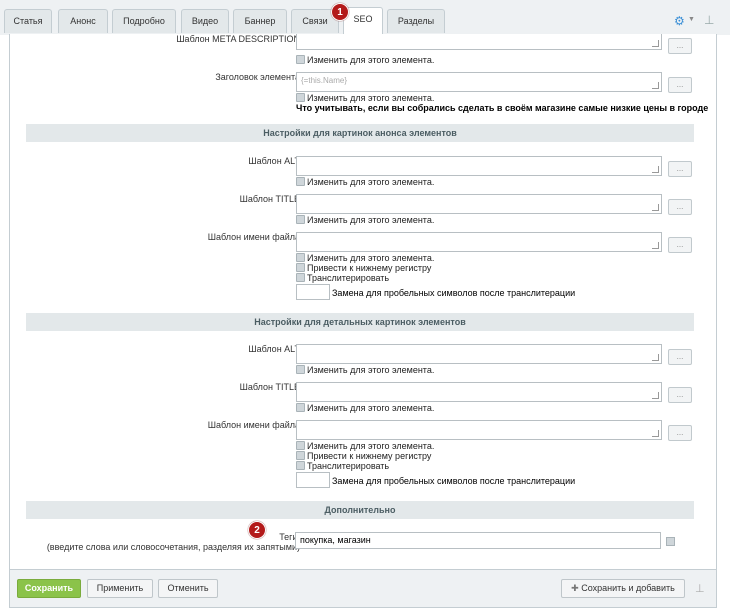 The image size is (730, 611). What do you see at coordinates (238, 39) in the screenshot?
I see `meta-description-label: Шаблон META DESCRIPTION` at bounding box center [238, 39].